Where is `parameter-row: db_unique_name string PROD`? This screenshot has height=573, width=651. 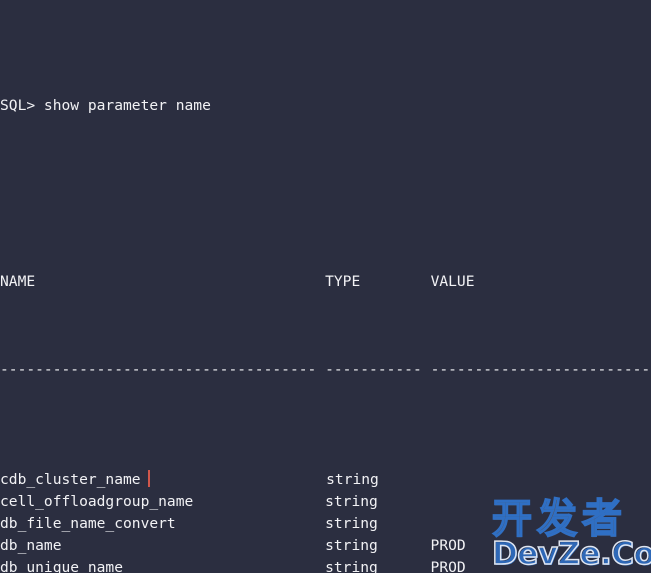 parameter-row: db_unique_name string PROD is located at coordinates (325, 565).